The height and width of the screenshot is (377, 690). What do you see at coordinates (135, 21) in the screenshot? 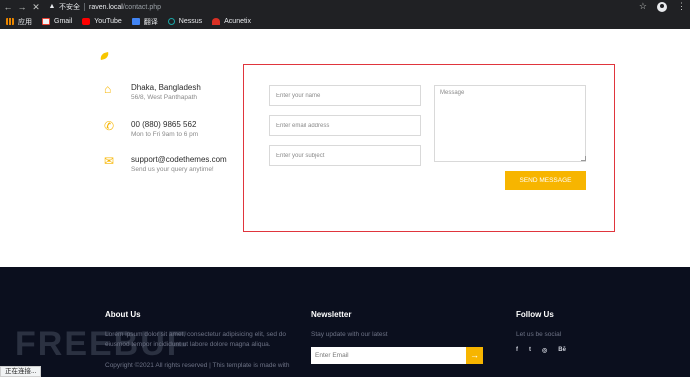
I see `translate-icon` at bounding box center [135, 21].